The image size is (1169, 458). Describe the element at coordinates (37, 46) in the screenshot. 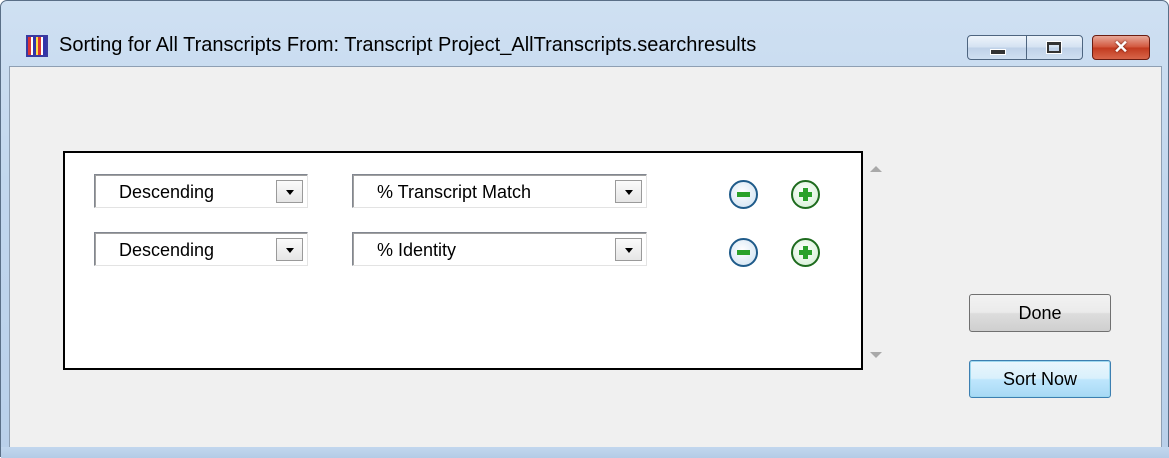

I see `grid-app-icon` at that location.